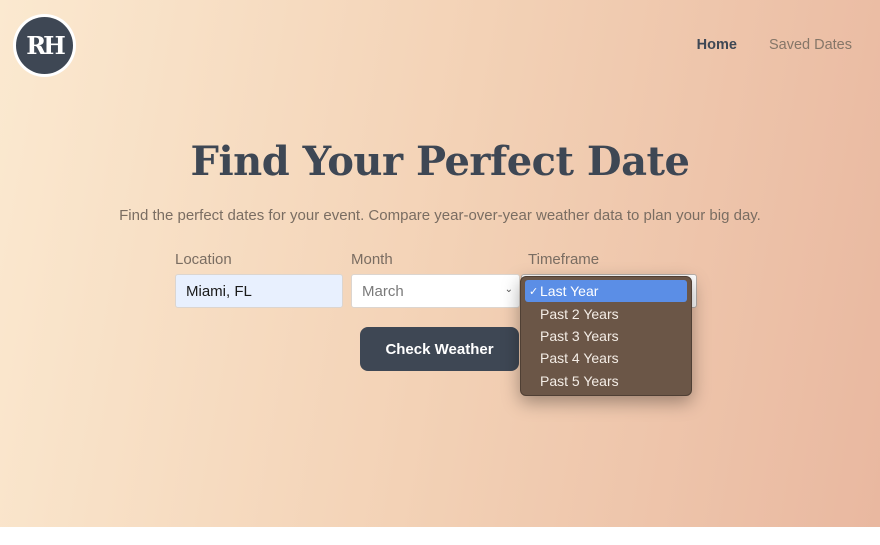  I want to click on timeframe-option: Past 4 Years, so click(606, 358).